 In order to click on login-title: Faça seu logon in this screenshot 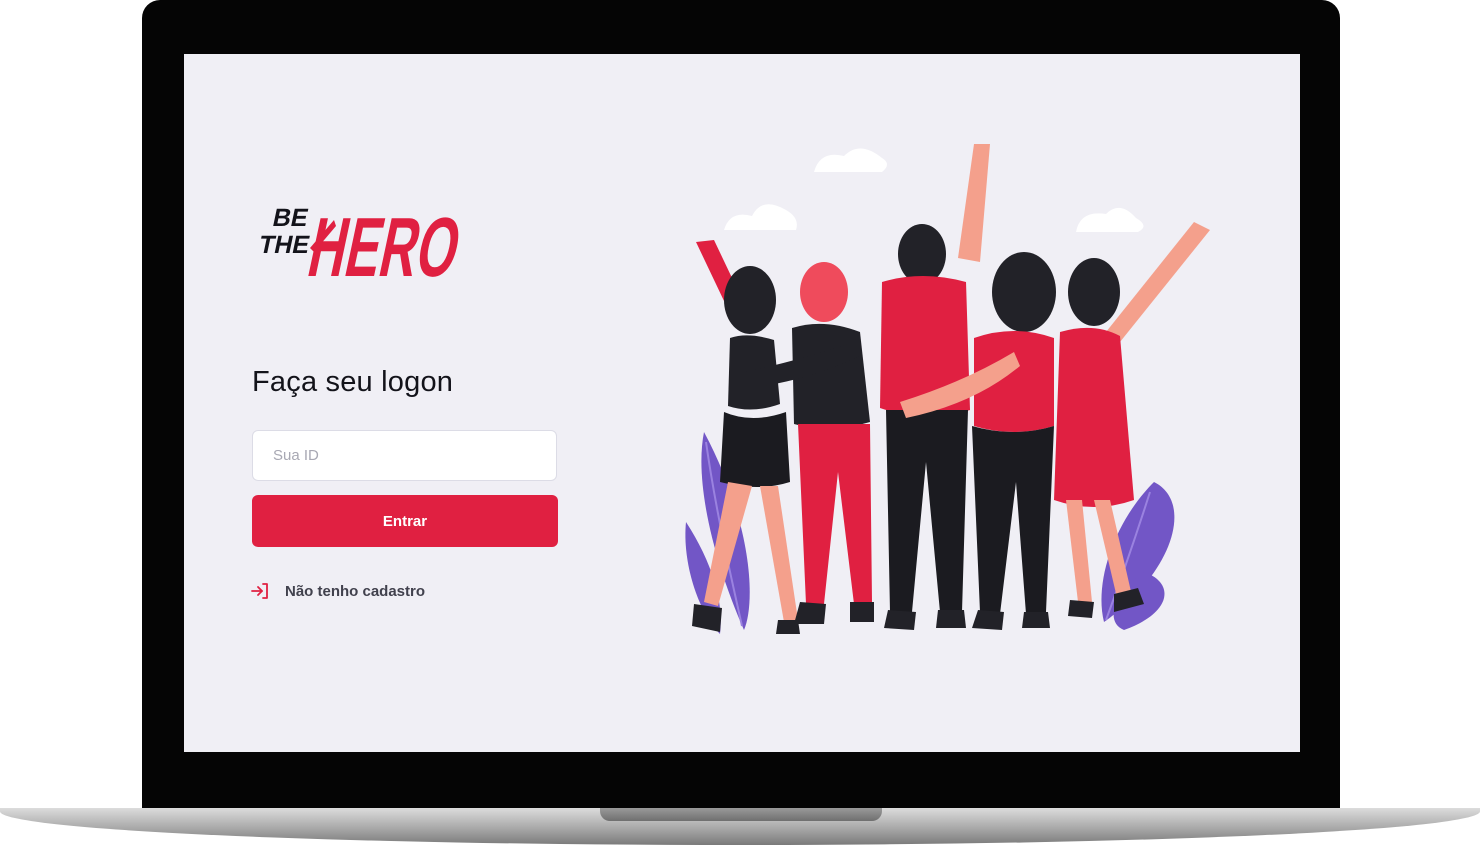, I will do `click(353, 382)`.